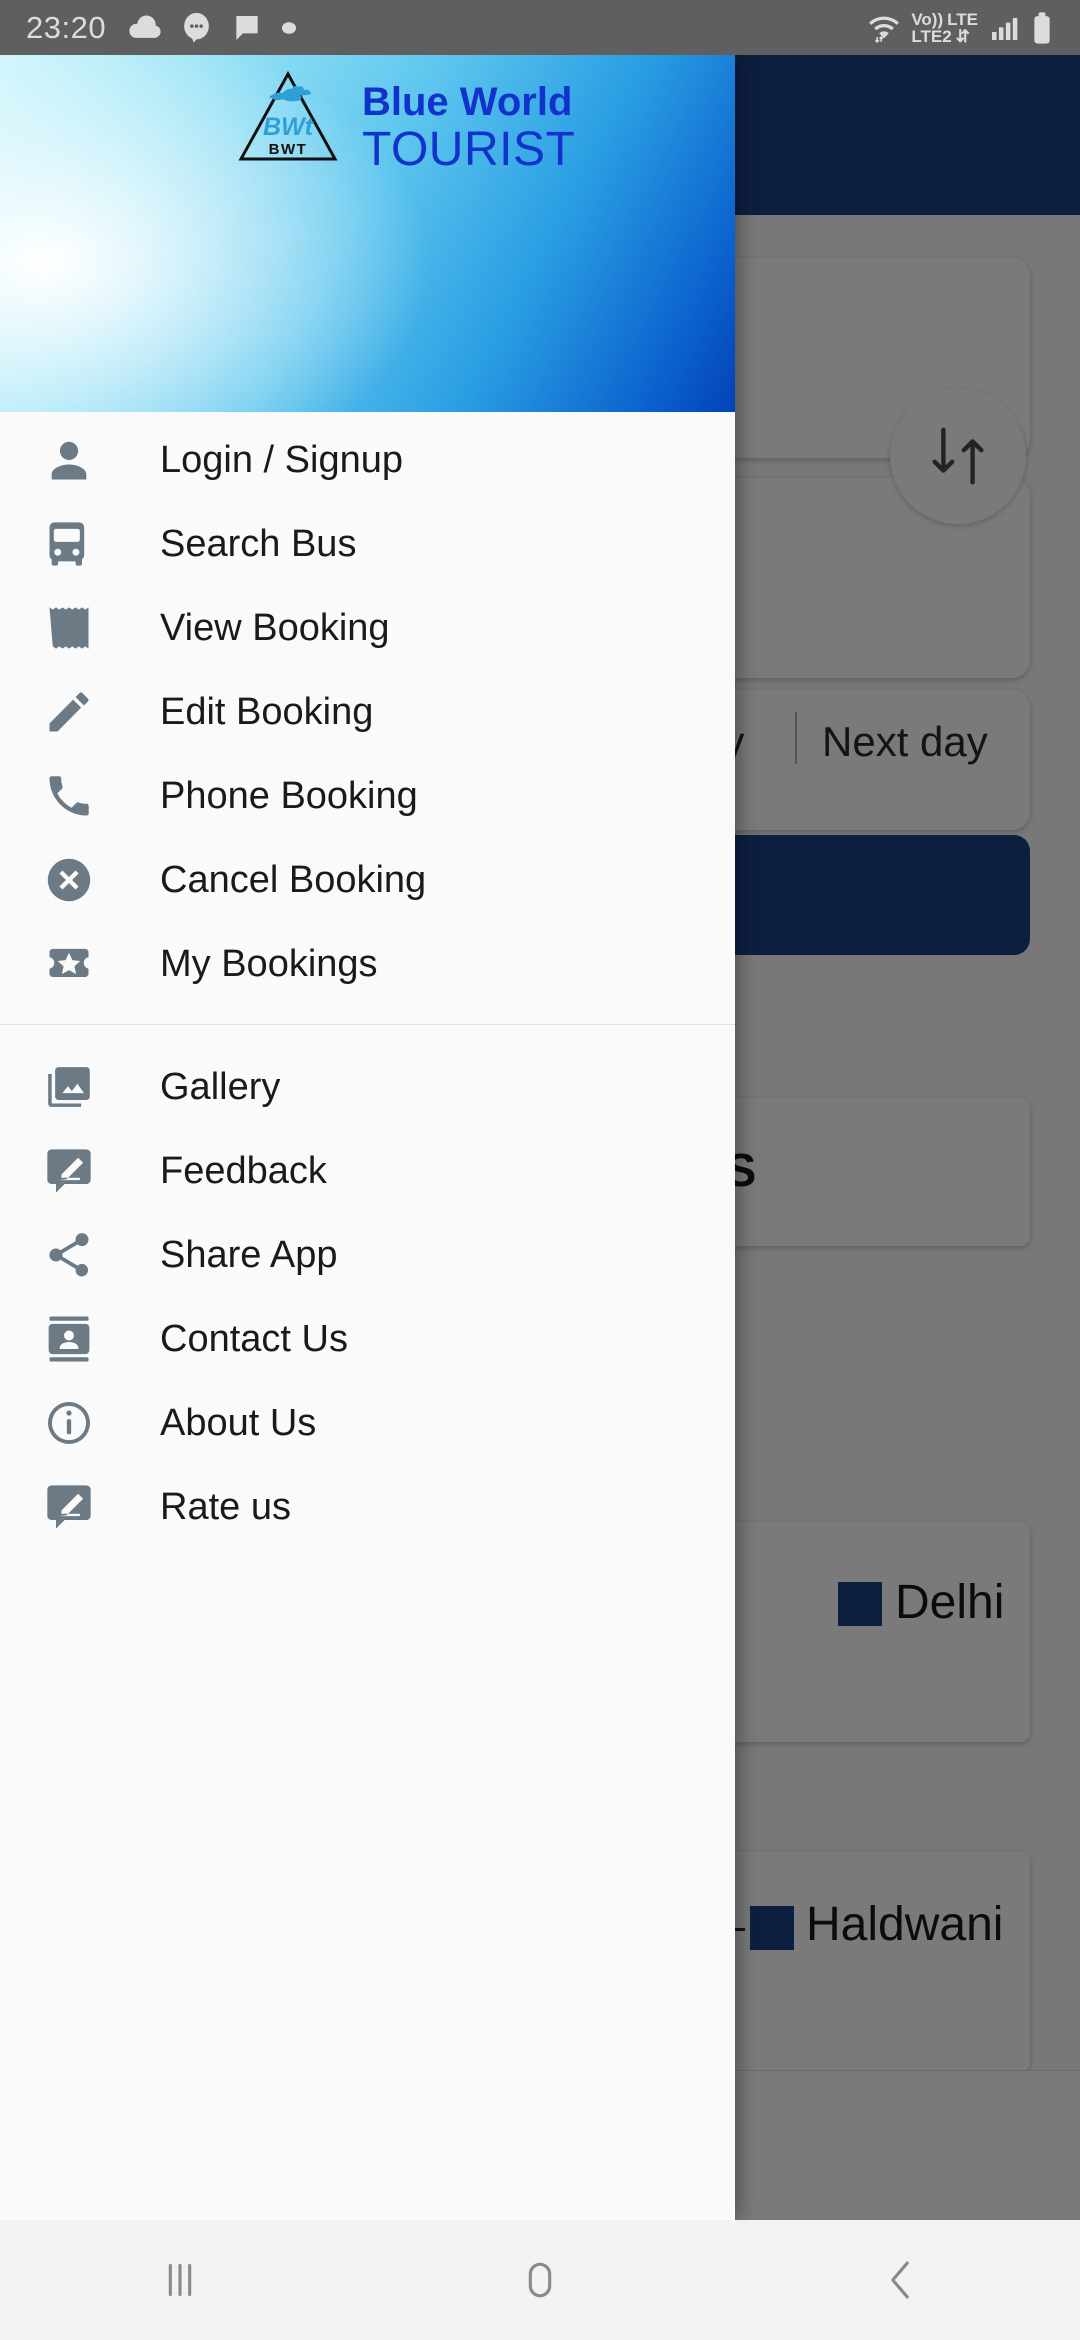  I want to click on menu-item-about-us: About Us, so click(367, 1423).